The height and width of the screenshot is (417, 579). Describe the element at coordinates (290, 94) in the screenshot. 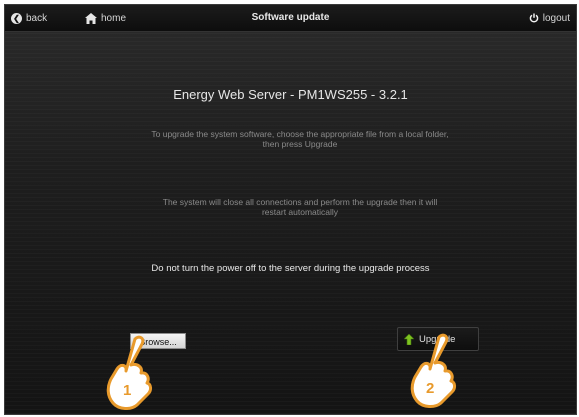

I see `device-heading: Energy Web Server - PM1WS255 - 3.2.1` at that location.